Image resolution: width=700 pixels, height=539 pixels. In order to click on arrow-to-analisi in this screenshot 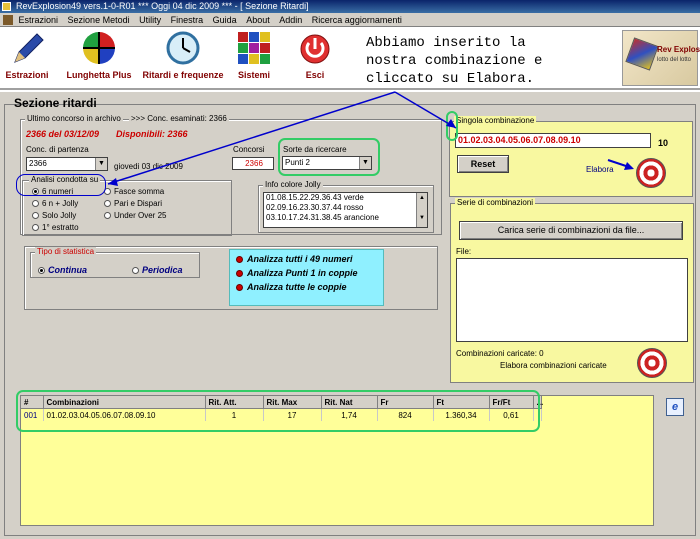, I will do `click(251, 138)`.